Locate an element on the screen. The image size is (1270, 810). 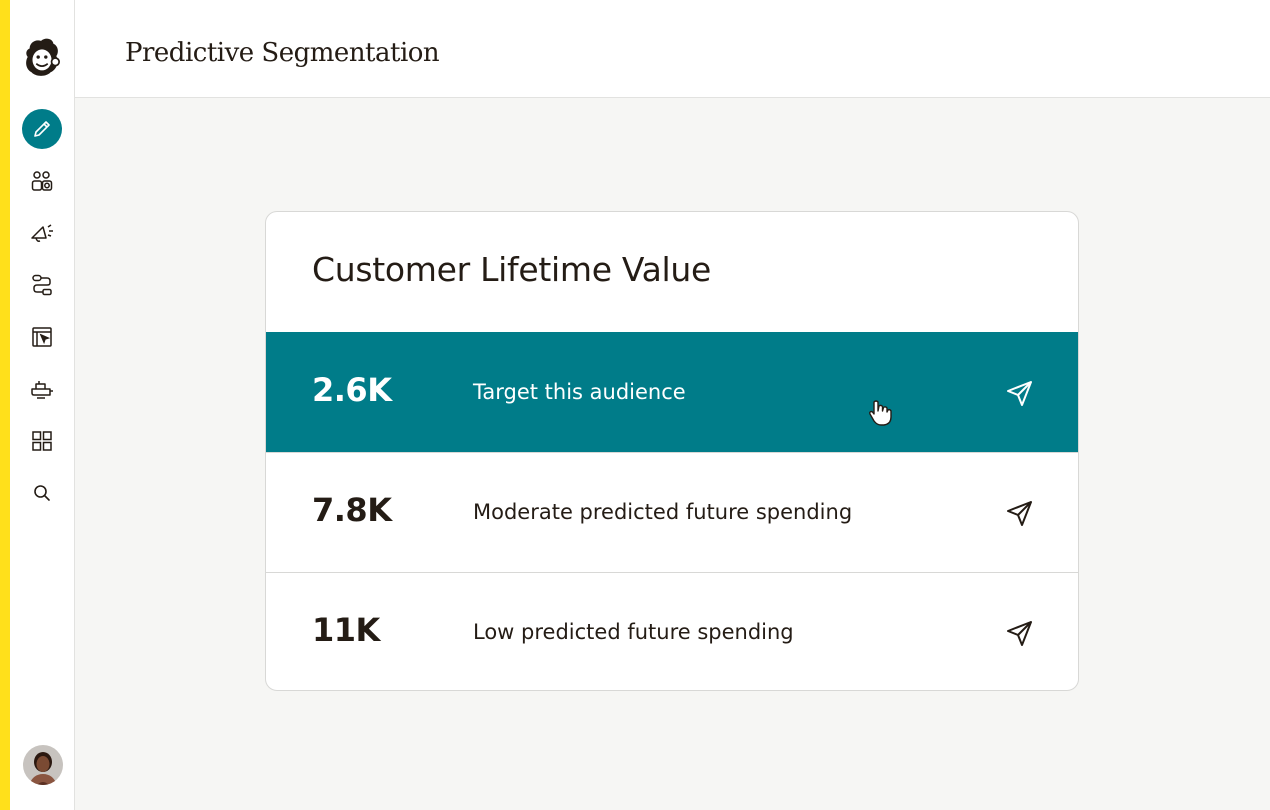
audience-icon is located at coordinates (42, 181).